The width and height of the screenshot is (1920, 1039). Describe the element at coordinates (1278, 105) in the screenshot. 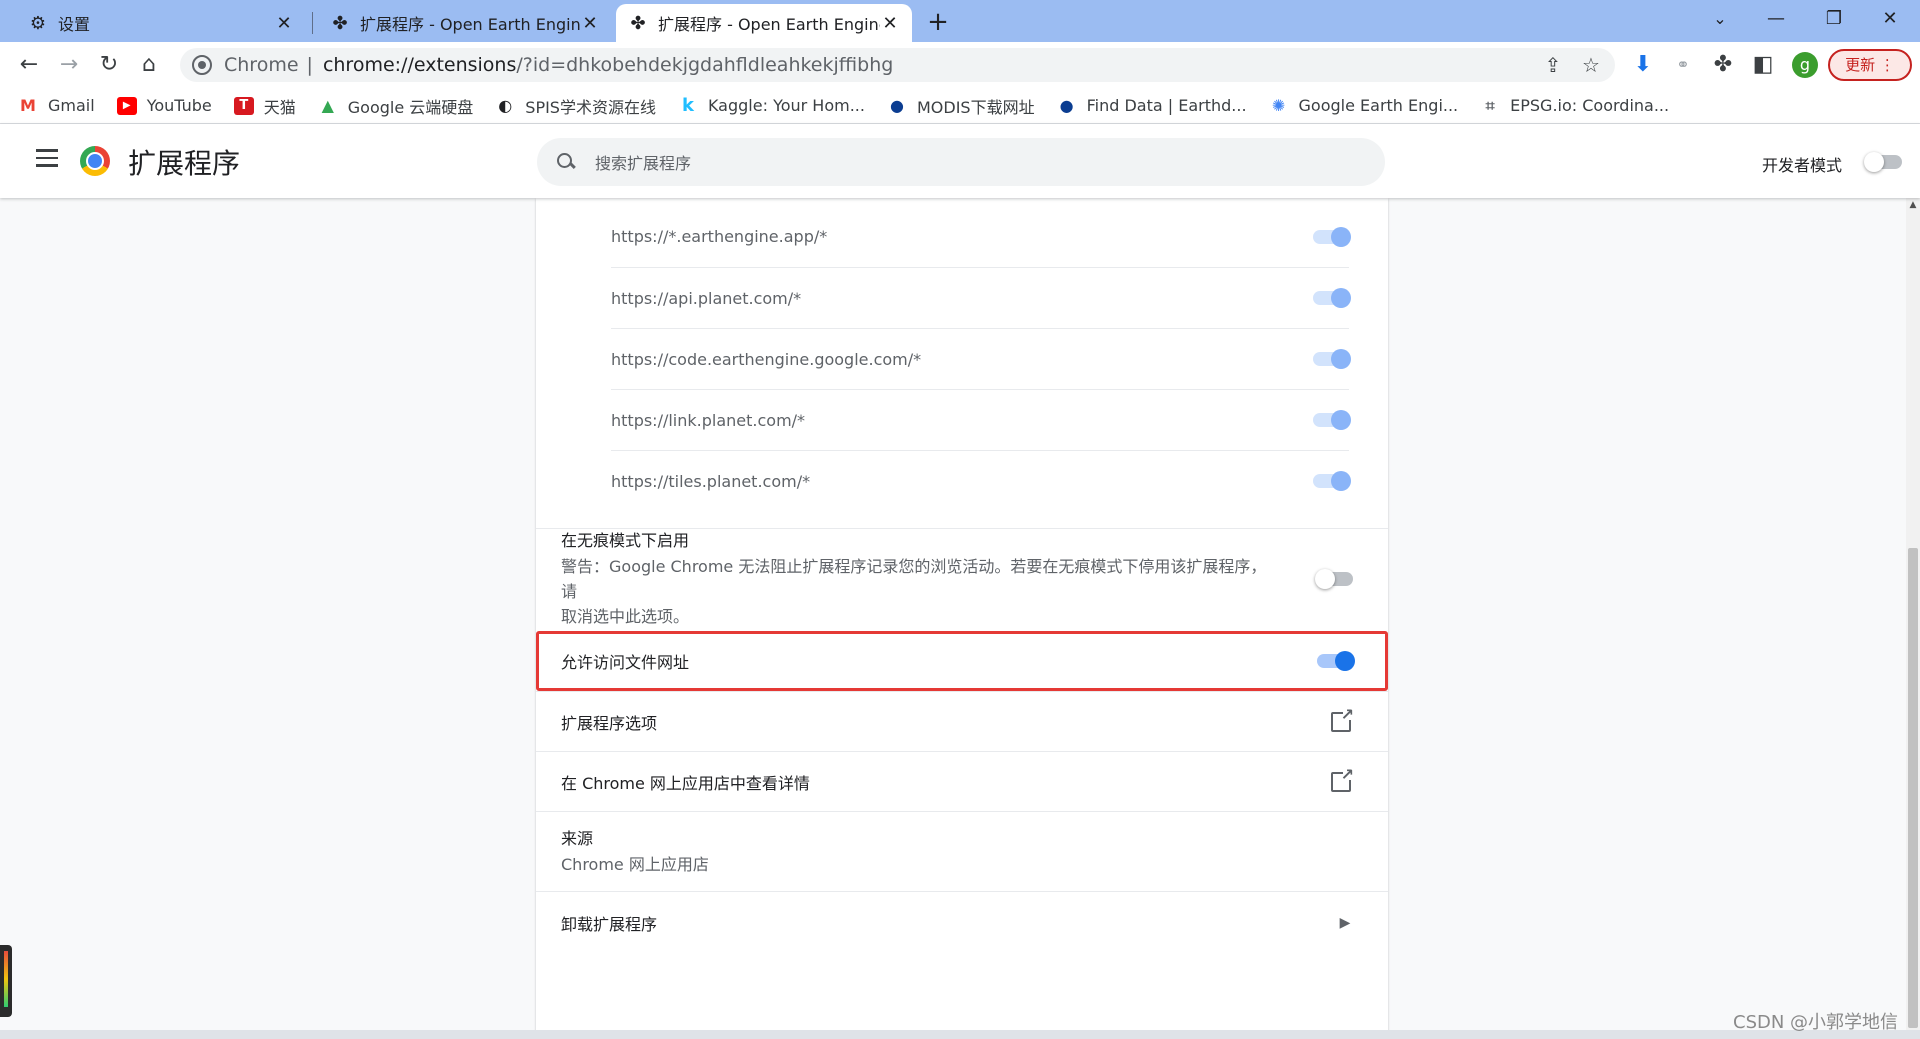

I see `earth-engine-icon: ✺` at that location.